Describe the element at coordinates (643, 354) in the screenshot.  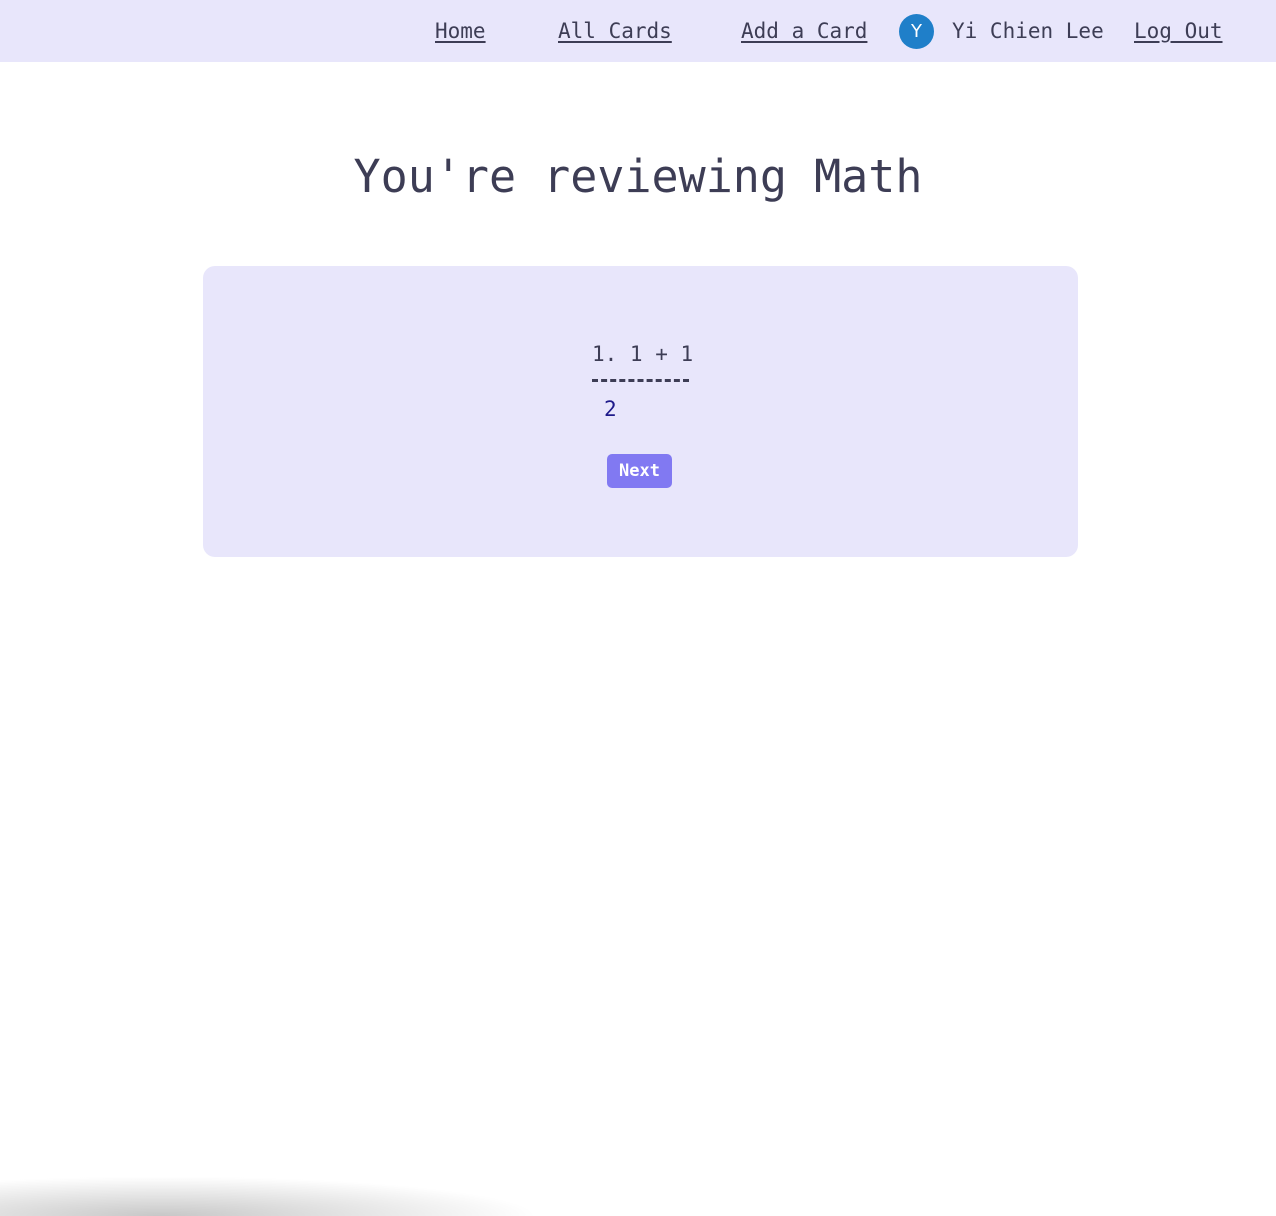
I see `card-question: 1. 1 + 1` at that location.